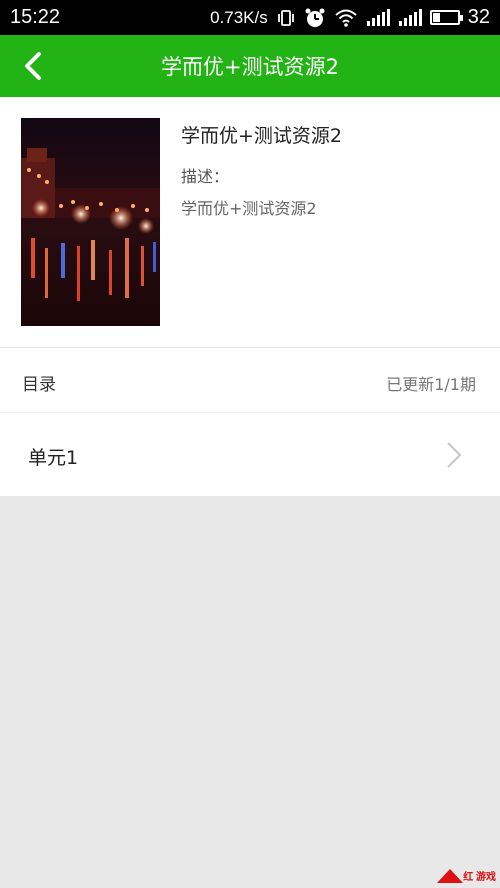 This screenshot has width=500, height=888. Describe the element at coordinates (286, 18) in the screenshot. I see `vibrate-icon` at that location.